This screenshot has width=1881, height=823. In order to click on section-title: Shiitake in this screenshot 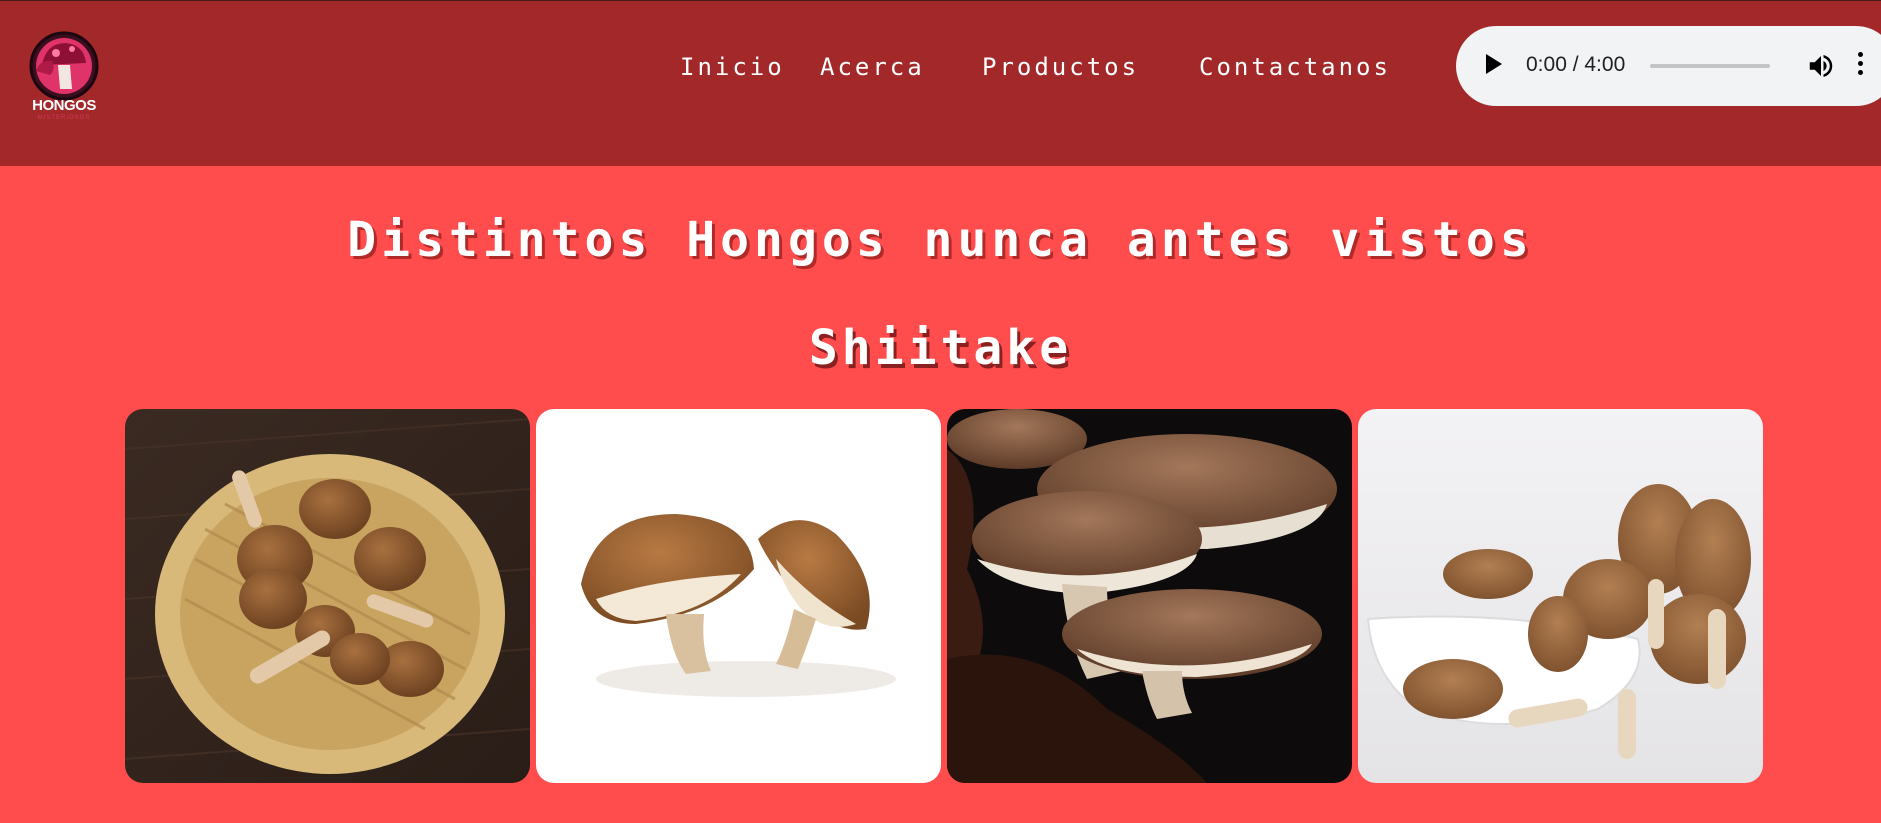, I will do `click(940, 348)`.